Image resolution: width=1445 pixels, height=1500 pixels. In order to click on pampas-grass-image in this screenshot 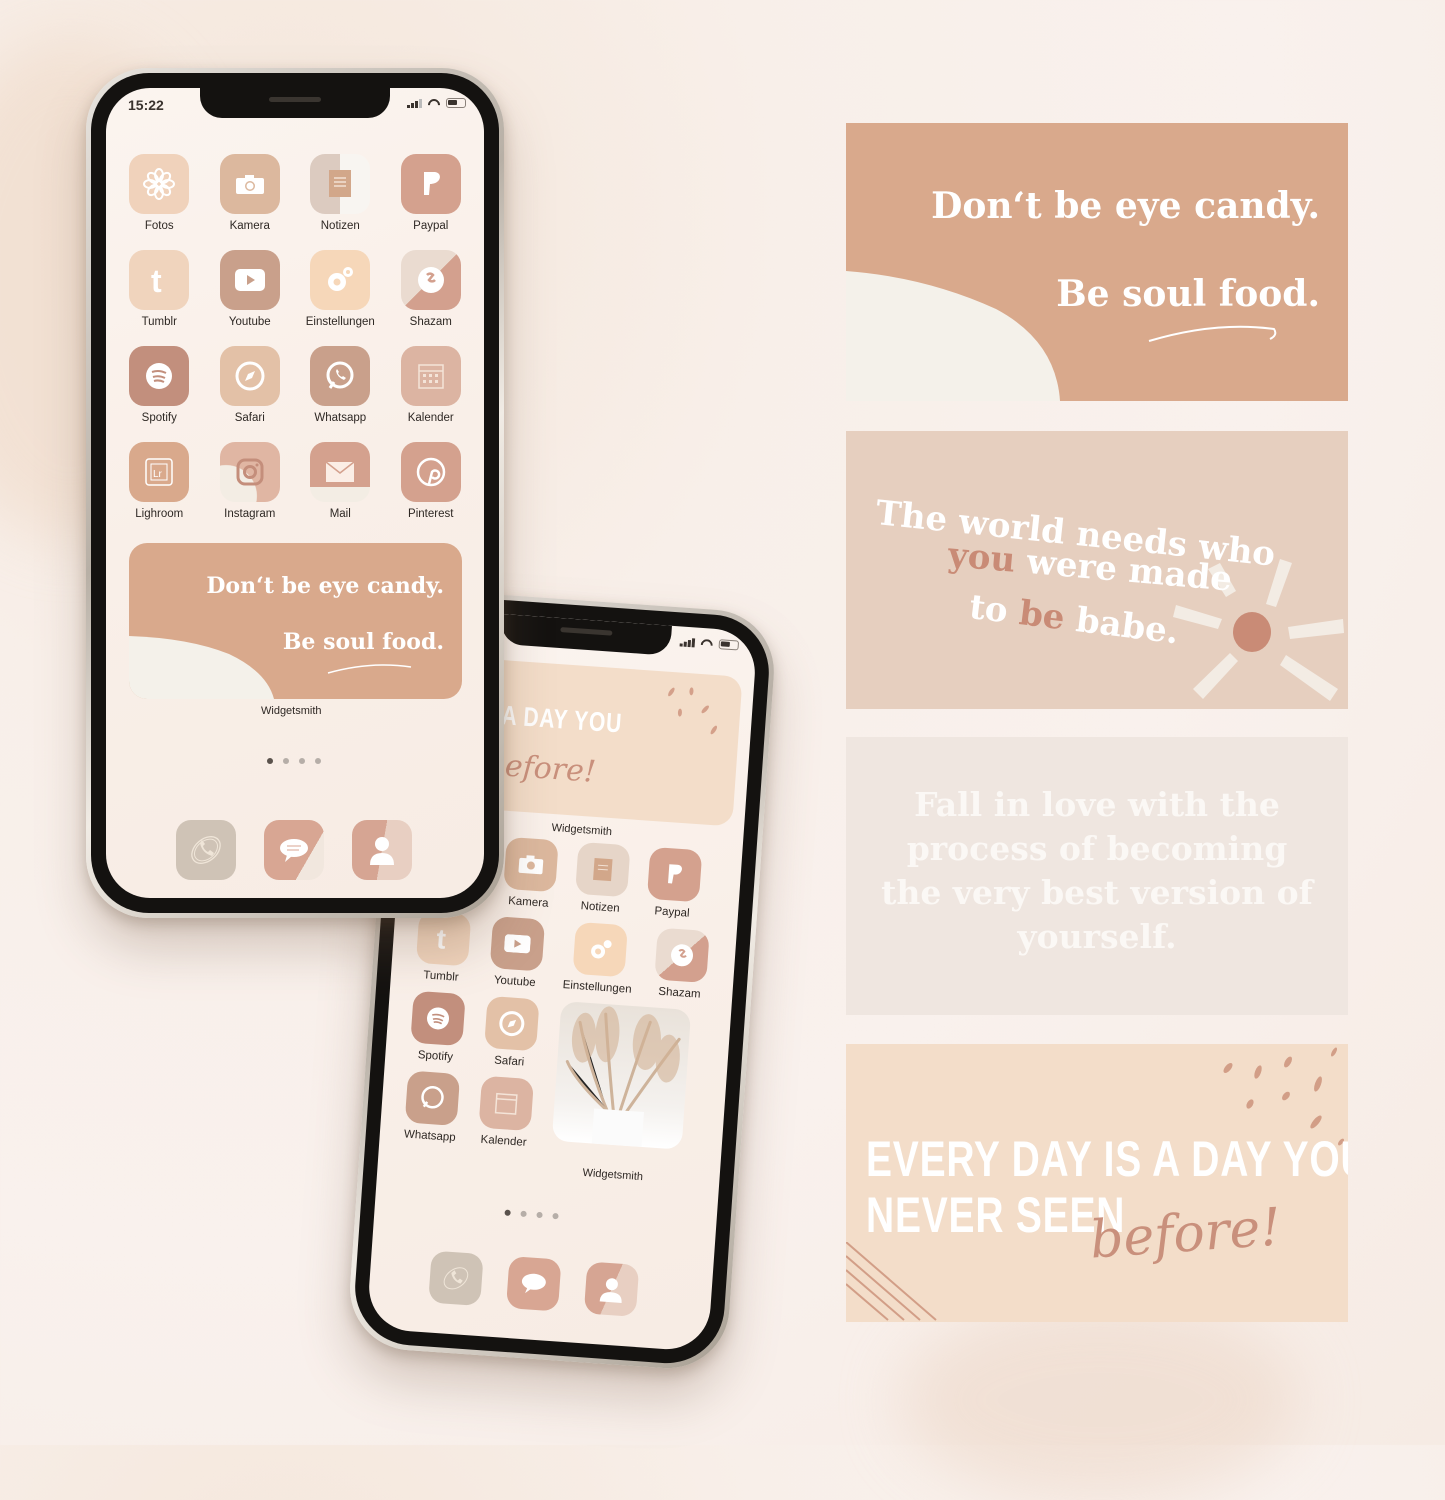, I will do `click(623, 1076)`.